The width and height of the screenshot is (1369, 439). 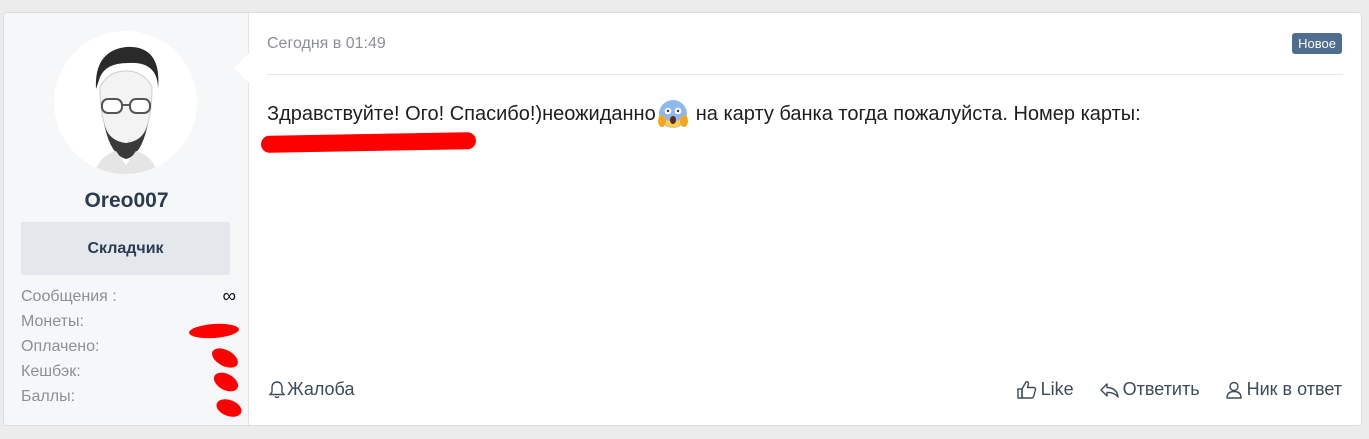 What do you see at coordinates (1026, 389) in the screenshot?
I see `thumbs-up-icon` at bounding box center [1026, 389].